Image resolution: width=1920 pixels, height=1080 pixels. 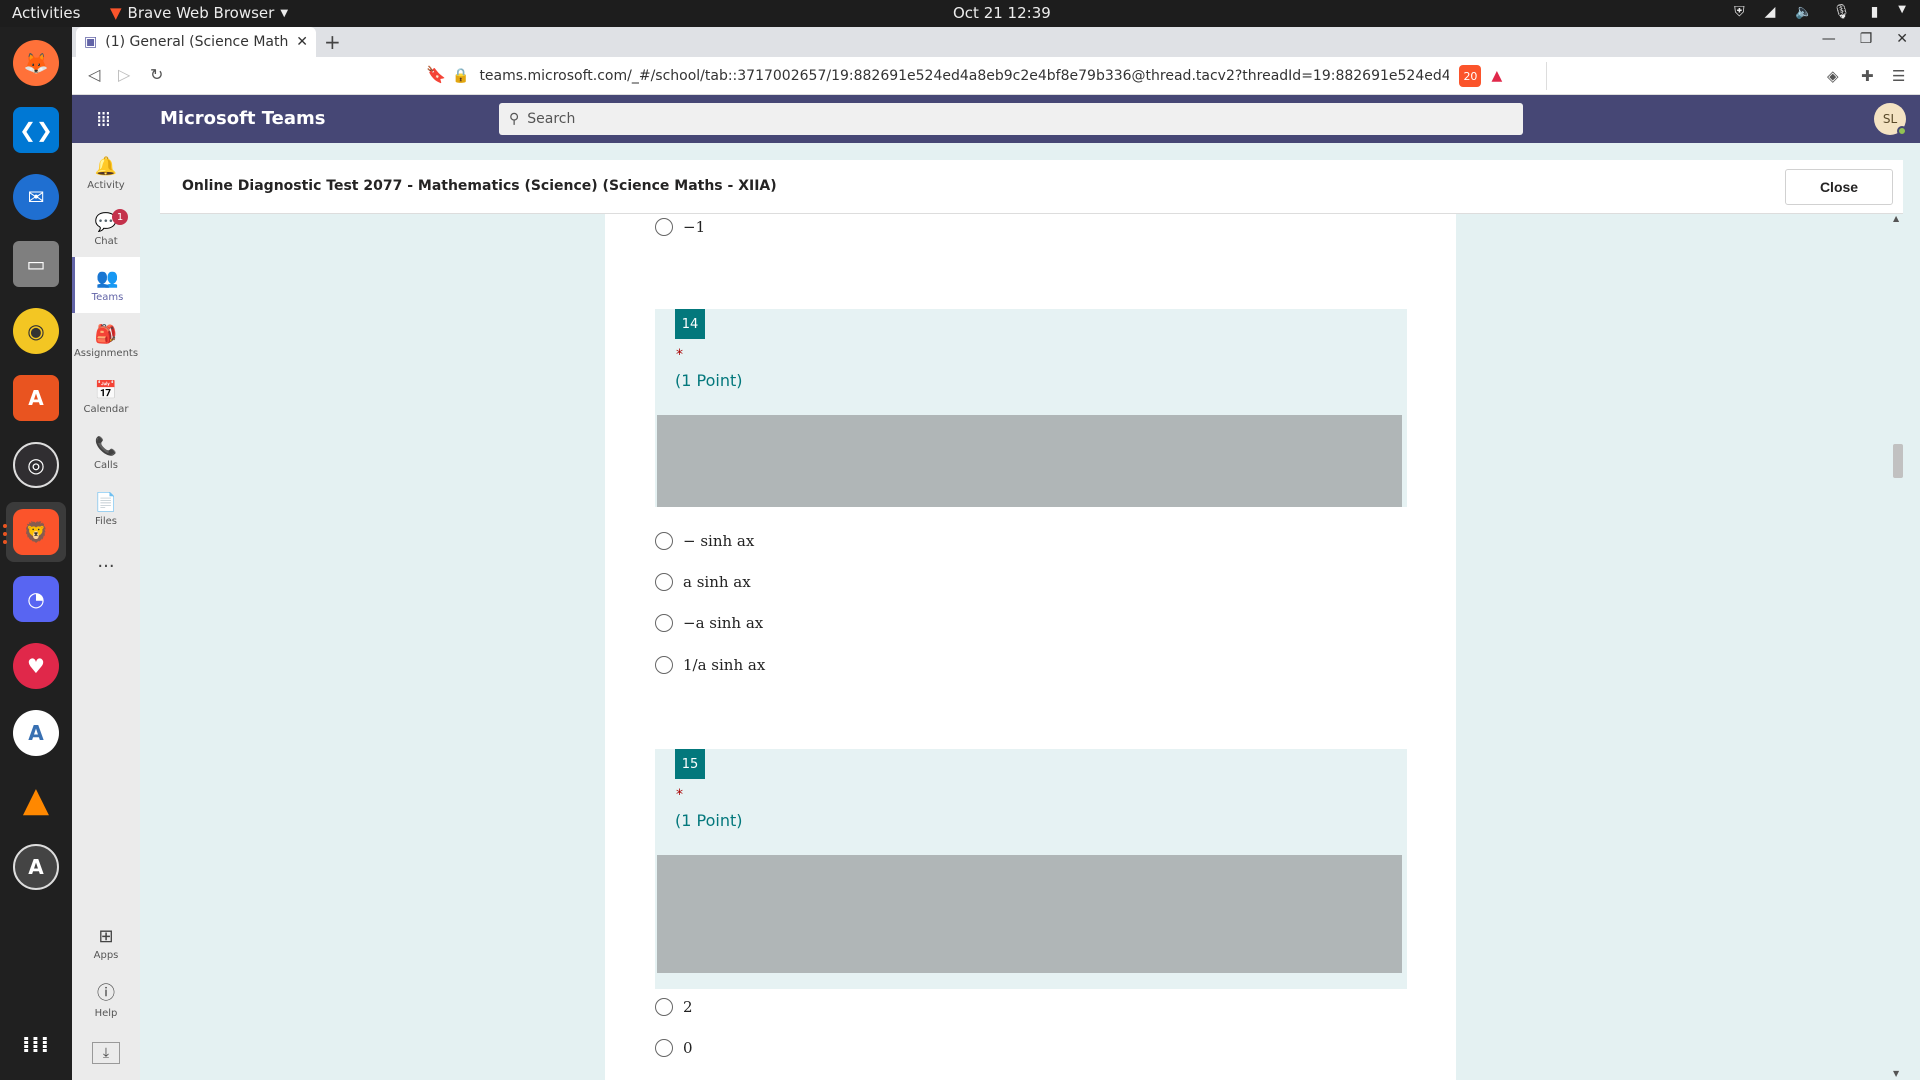 I want to click on obs-icon: ◎, so click(x=36, y=465).